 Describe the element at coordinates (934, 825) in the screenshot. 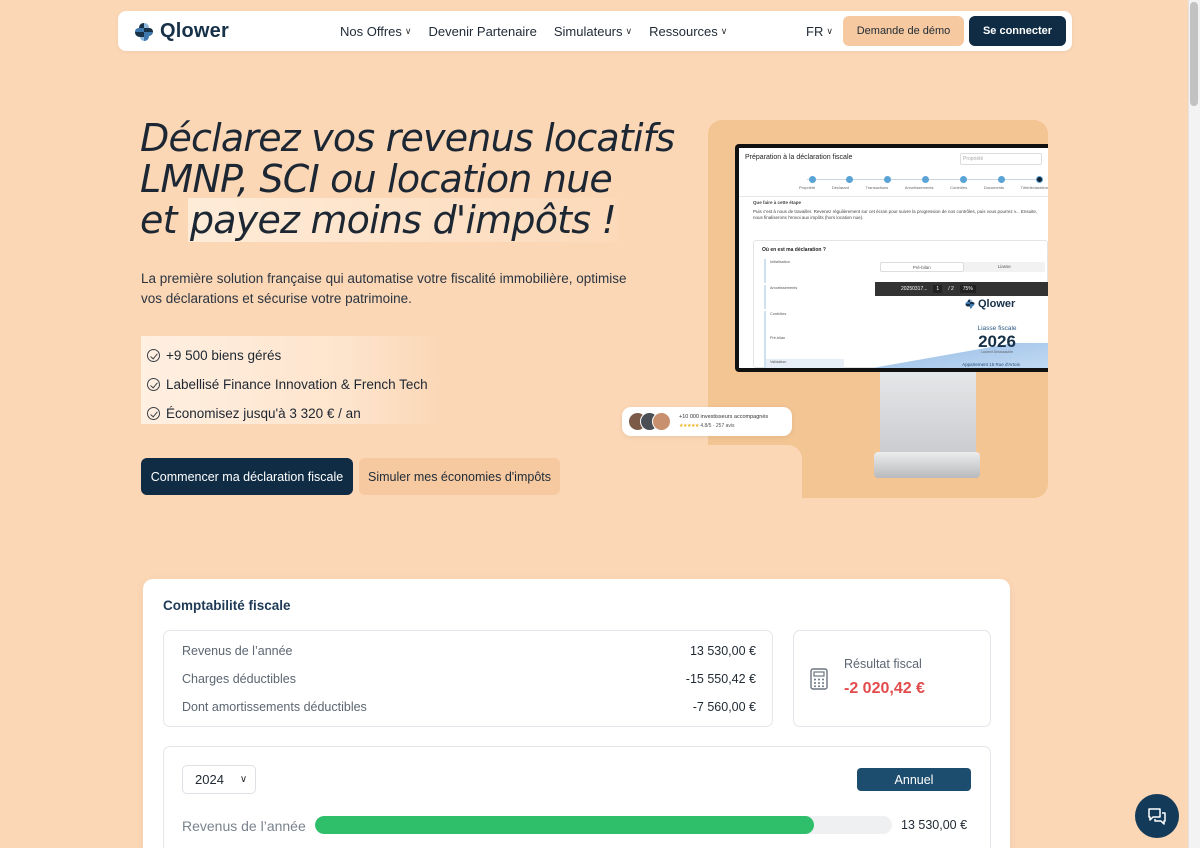

I see `revenue-bar-value: 13 530,00 €` at that location.